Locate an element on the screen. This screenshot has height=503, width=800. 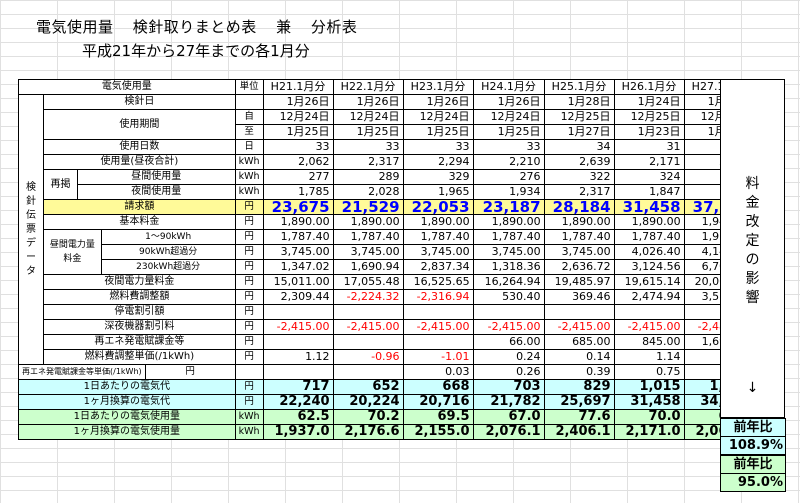
value-cell: 20,716 is located at coordinates (438, 402).